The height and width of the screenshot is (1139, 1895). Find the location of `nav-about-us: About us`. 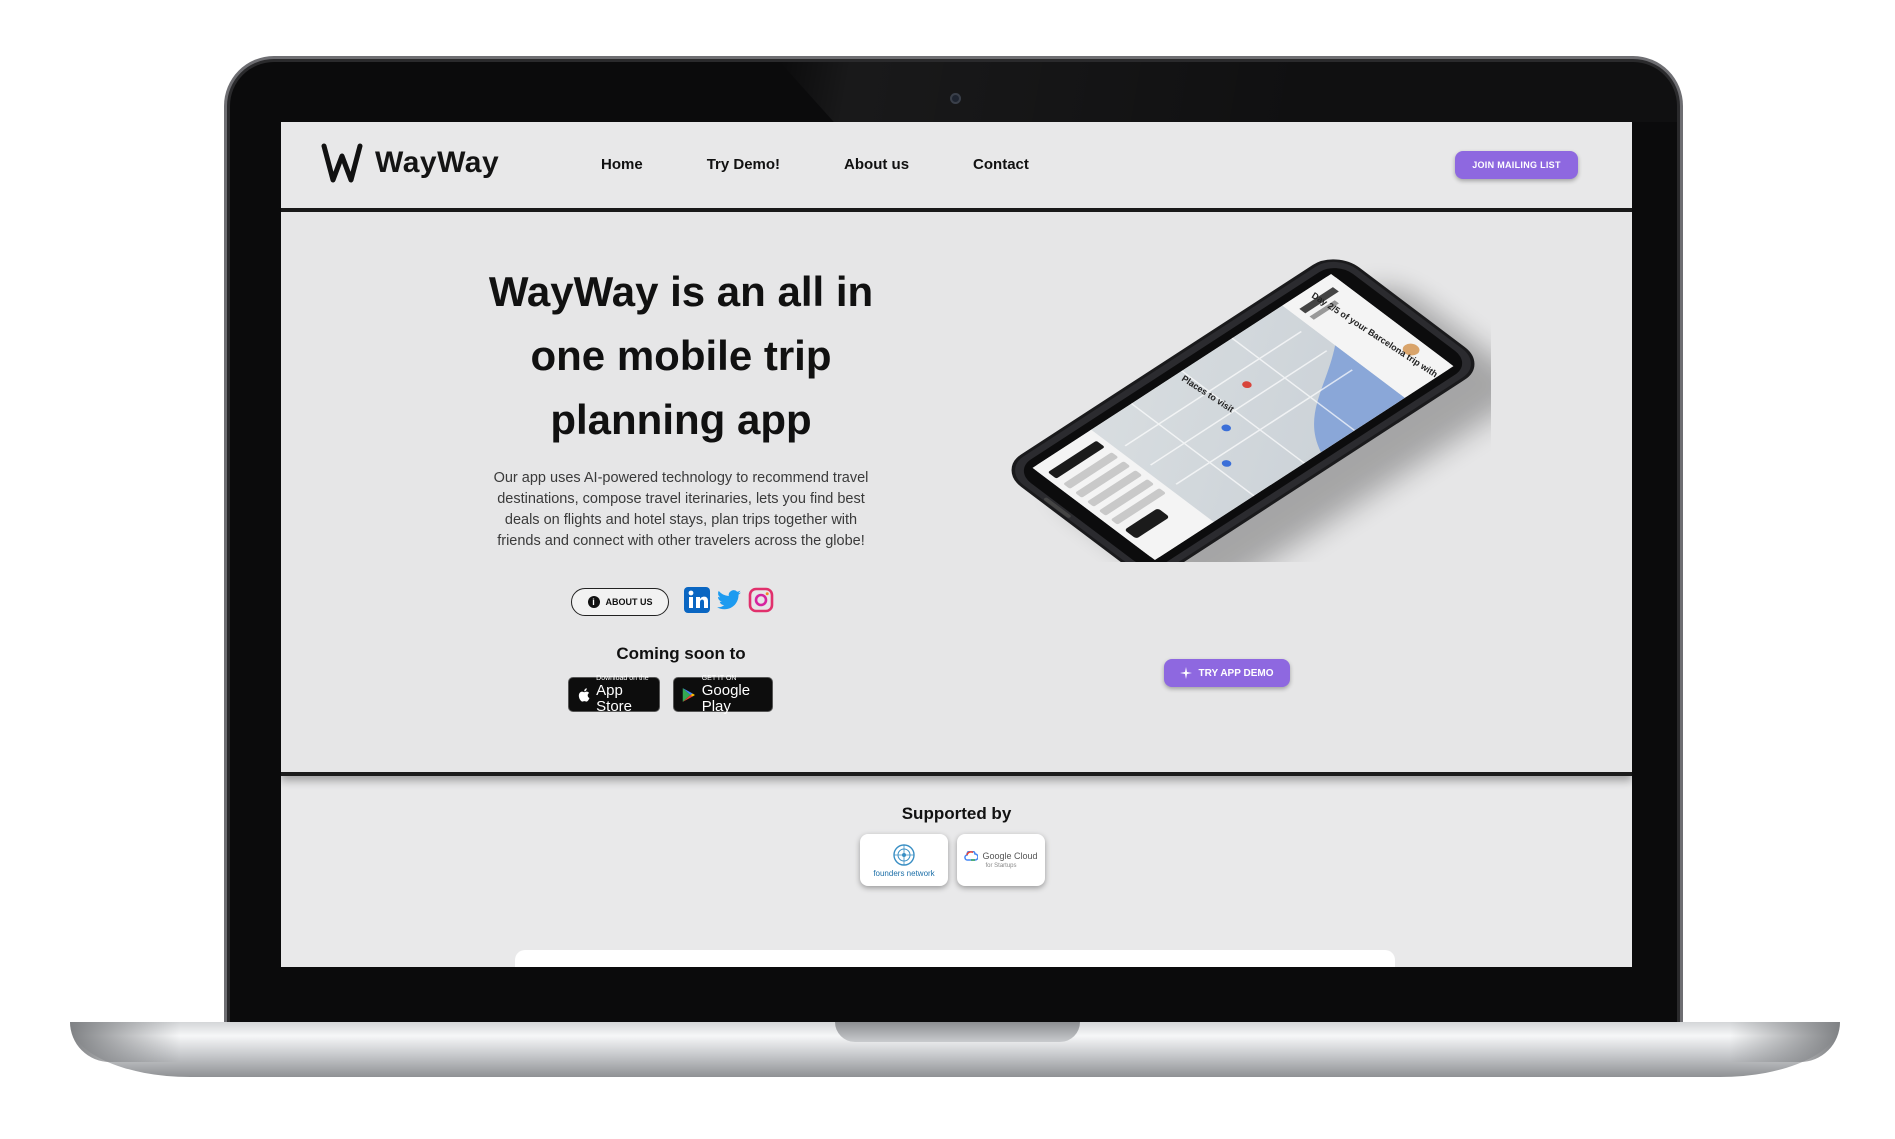

nav-about-us: About us is located at coordinates (876, 164).